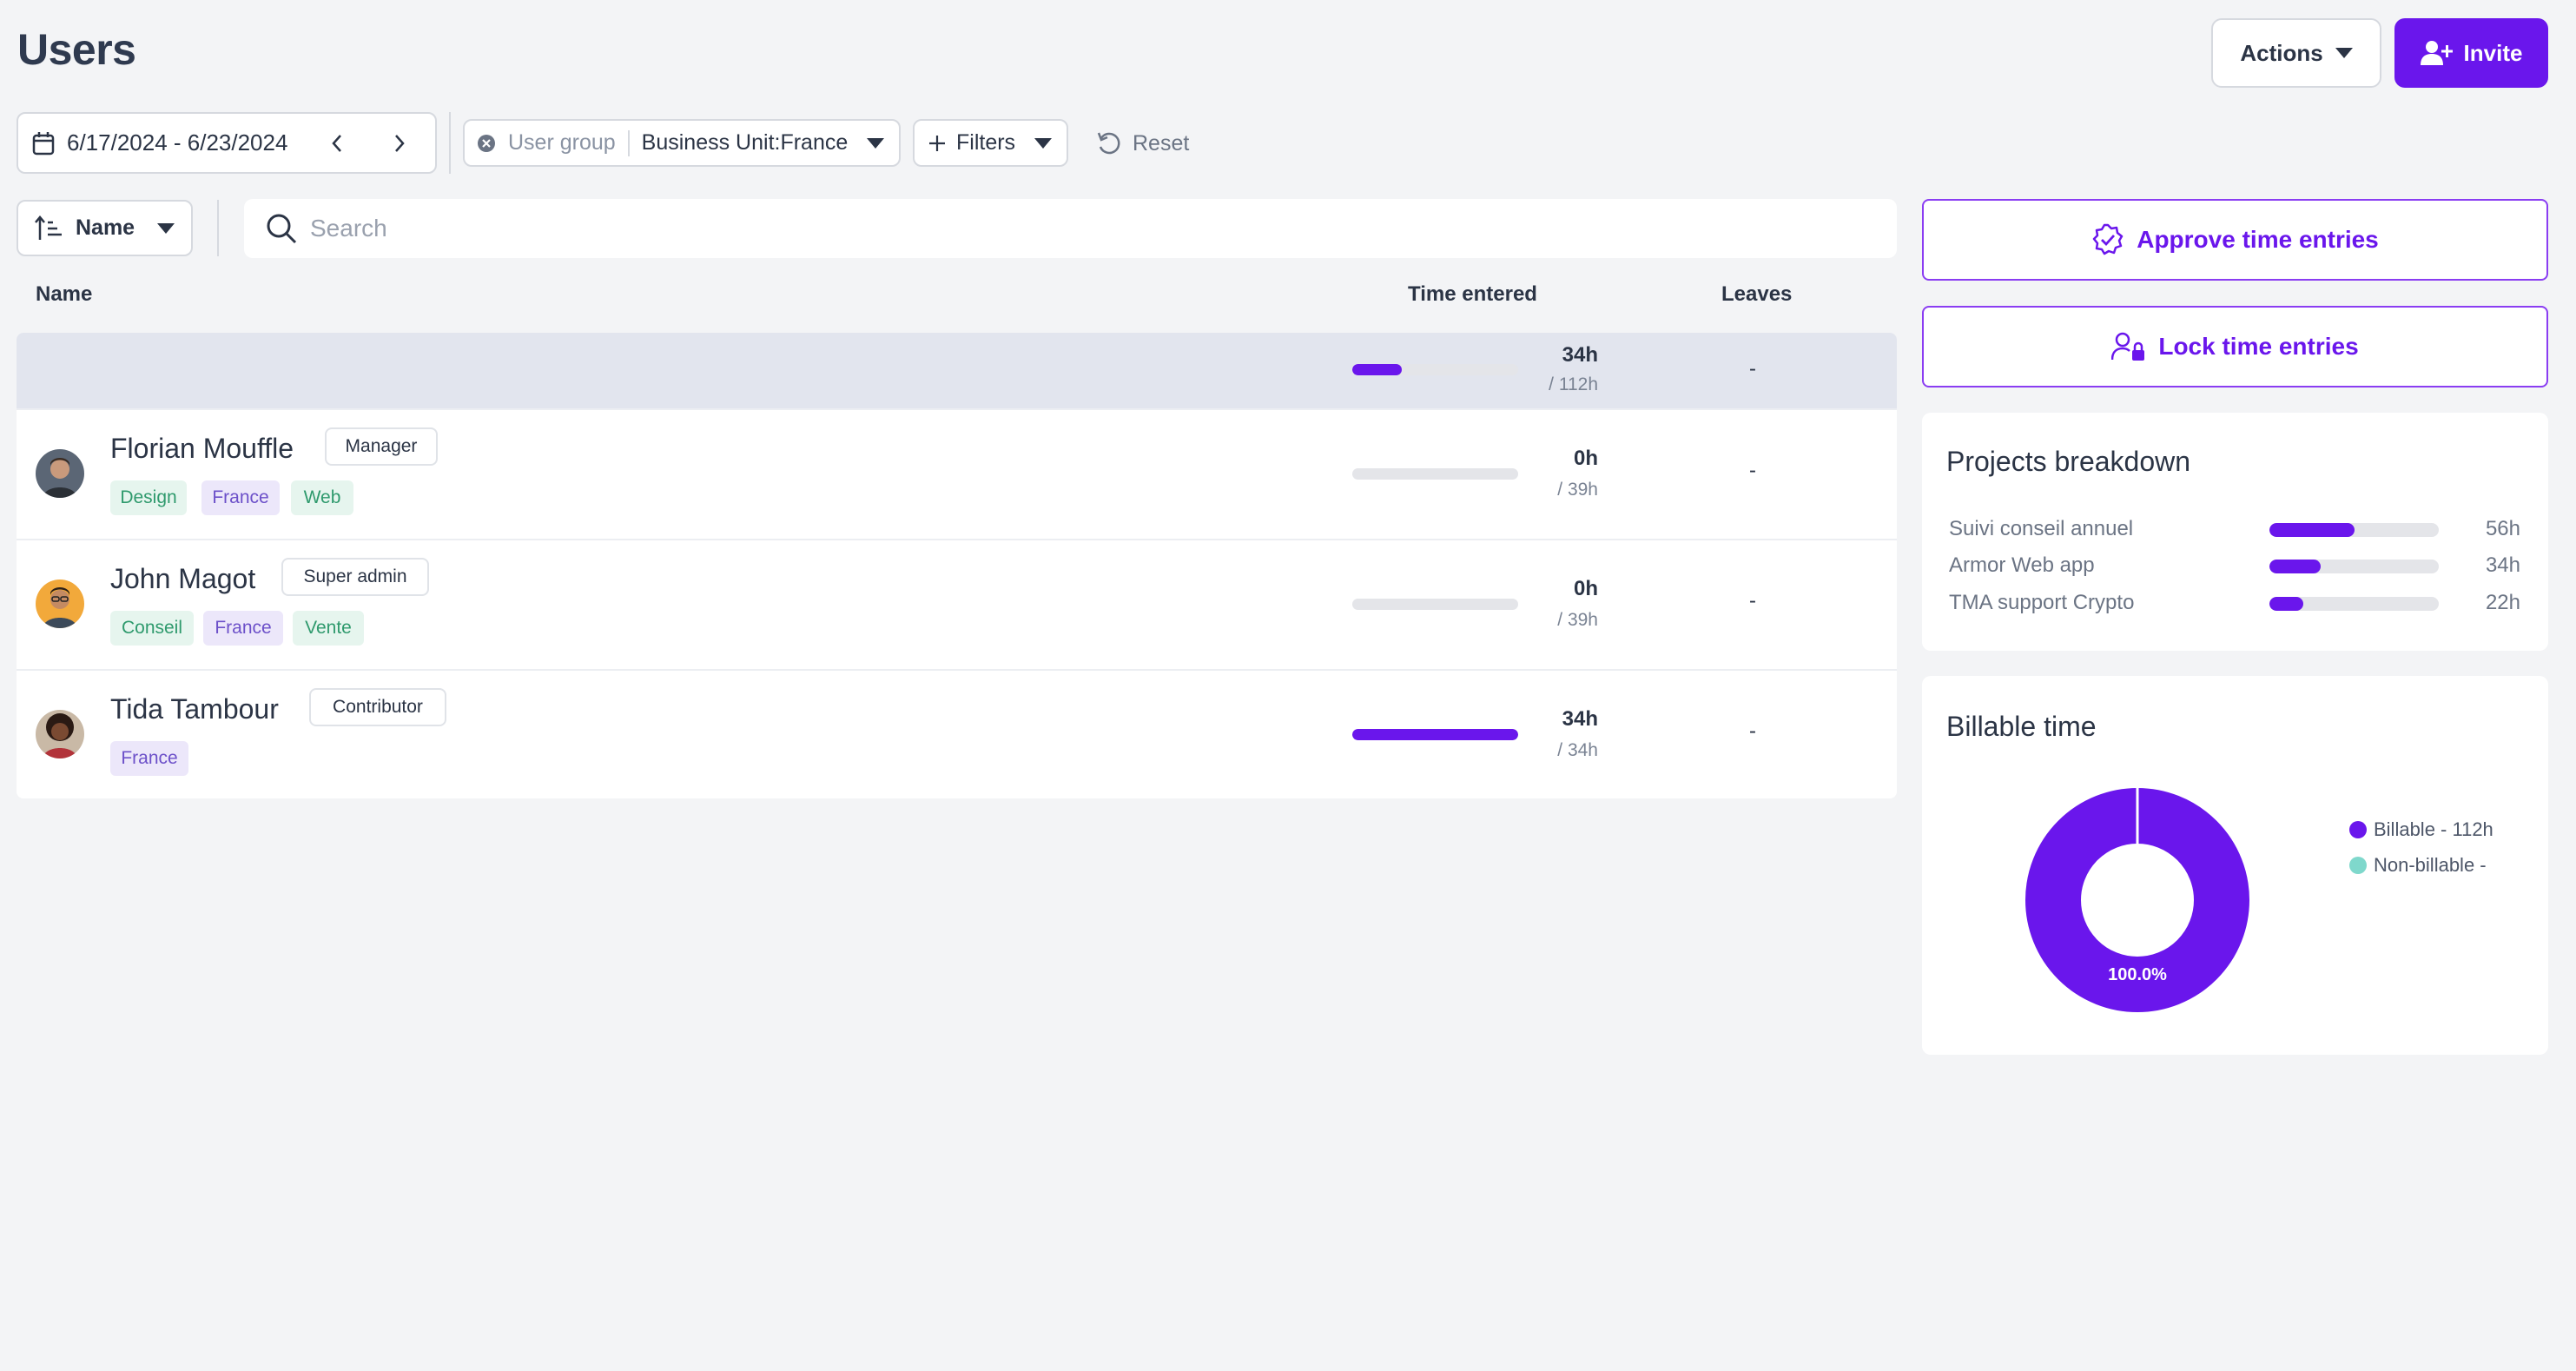 The width and height of the screenshot is (2576, 1371). I want to click on undo-icon, so click(1109, 143).